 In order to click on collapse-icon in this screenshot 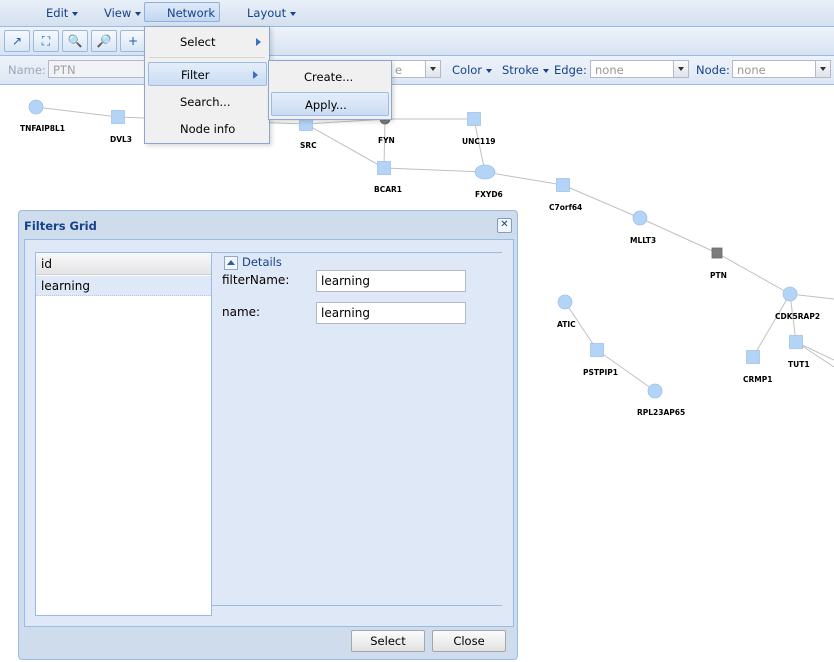, I will do `click(231, 262)`.